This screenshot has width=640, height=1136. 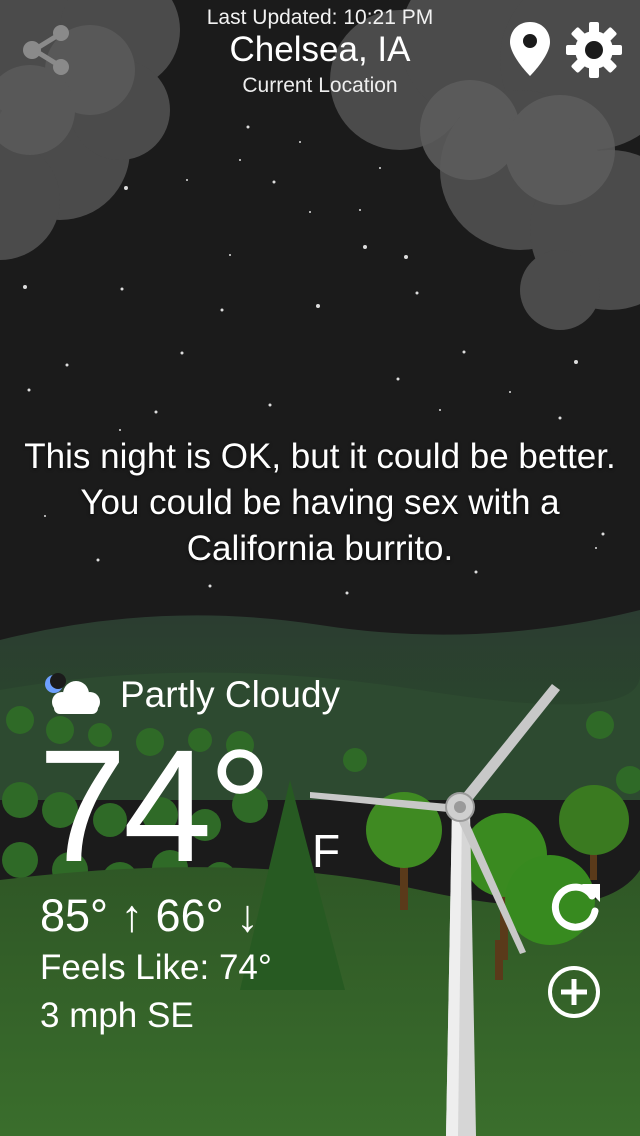 What do you see at coordinates (326, 851) in the screenshot?
I see `temperature-unit: F` at bounding box center [326, 851].